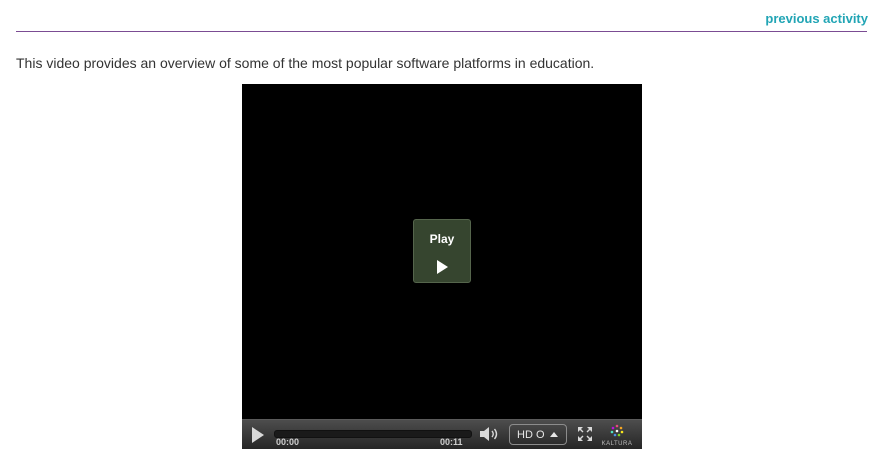 The image size is (886, 468). What do you see at coordinates (441, 31) in the screenshot?
I see `header-divider` at bounding box center [441, 31].